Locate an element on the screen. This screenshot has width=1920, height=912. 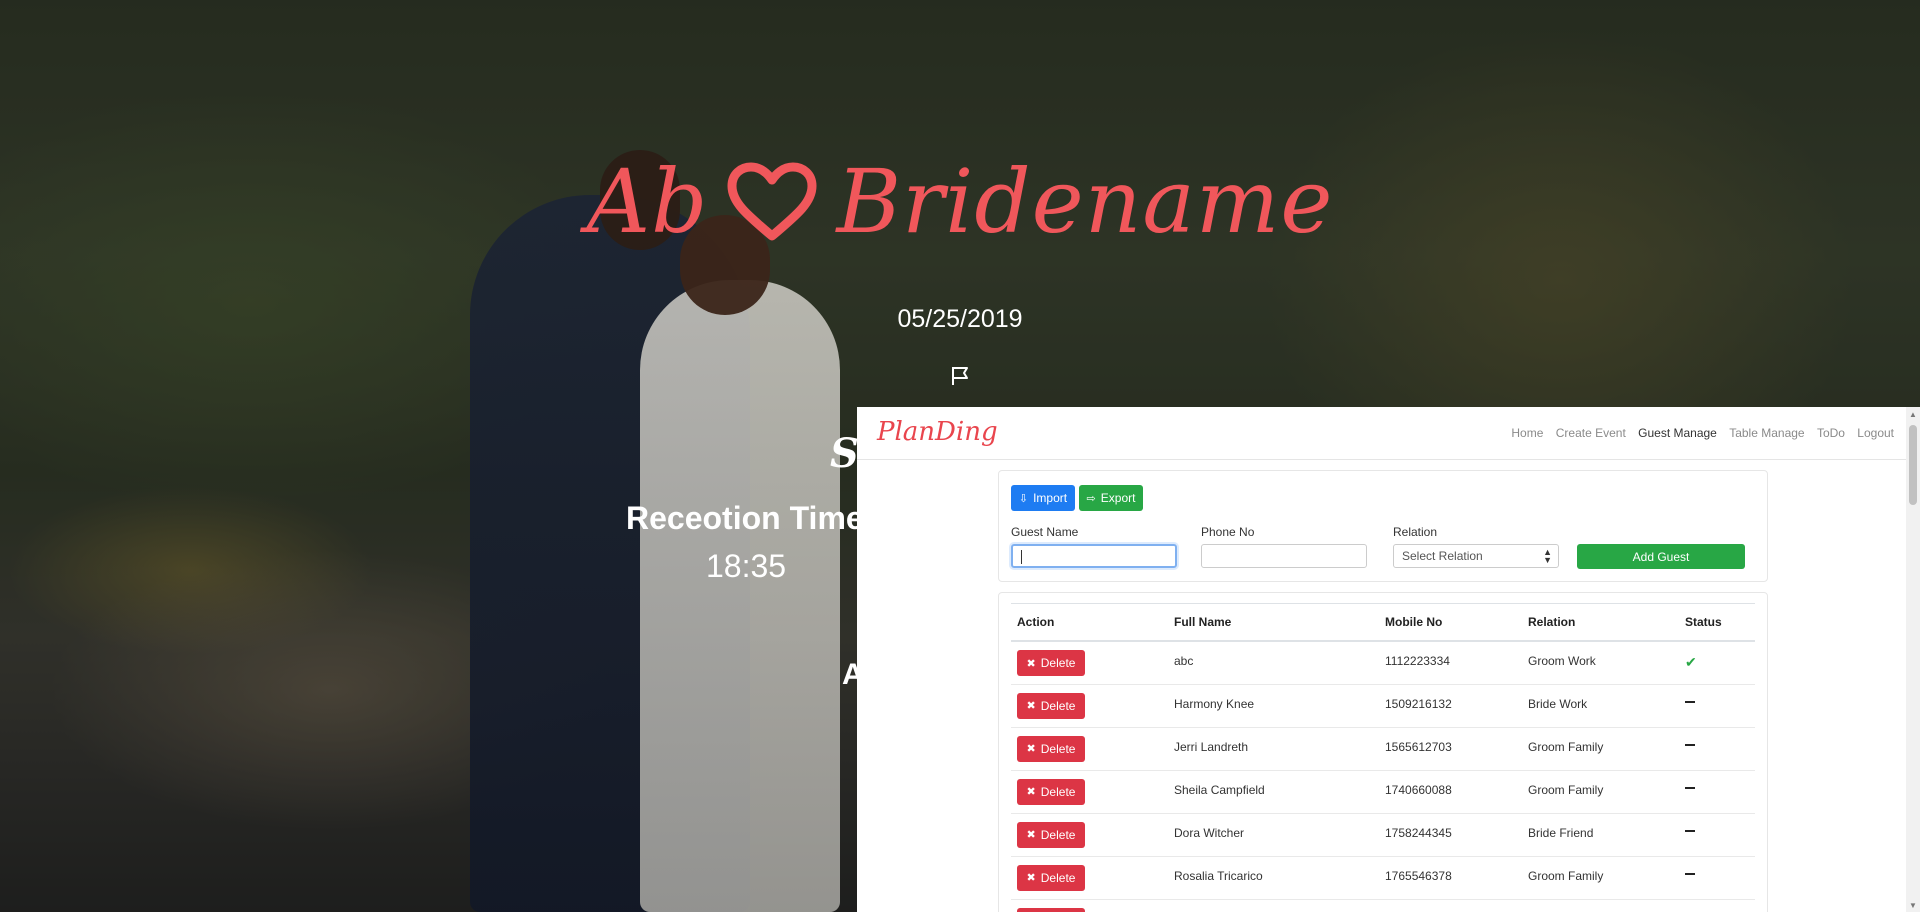
photo-bride is located at coordinates (740, 596).